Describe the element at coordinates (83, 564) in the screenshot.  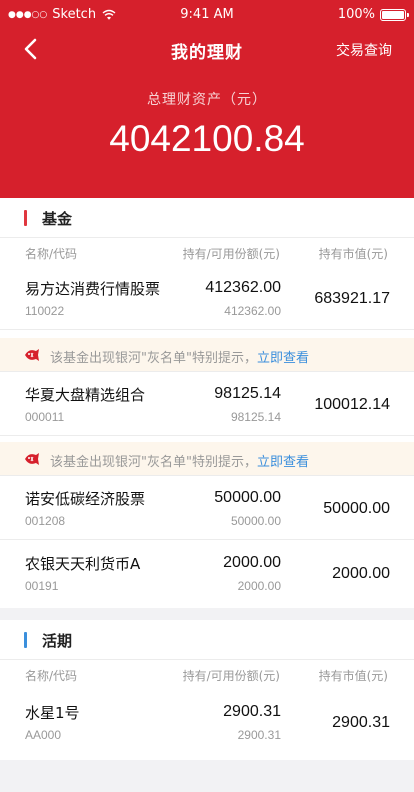
I see `fund-name: 农银天天利货币A` at that location.